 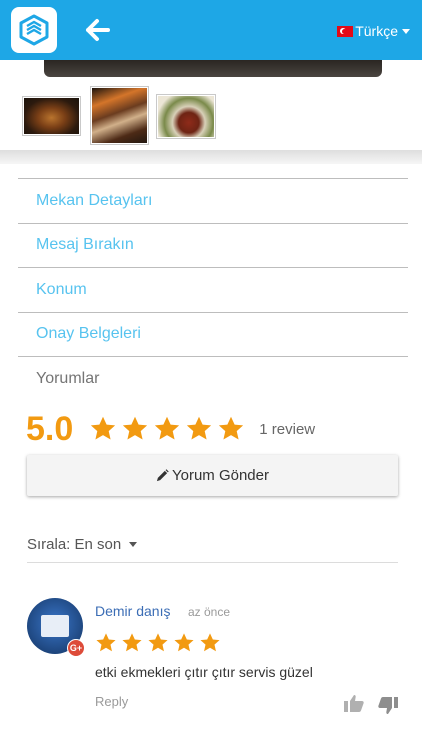 What do you see at coordinates (220, 475) in the screenshot?
I see `write-review-label: Yorum Gönder` at bounding box center [220, 475].